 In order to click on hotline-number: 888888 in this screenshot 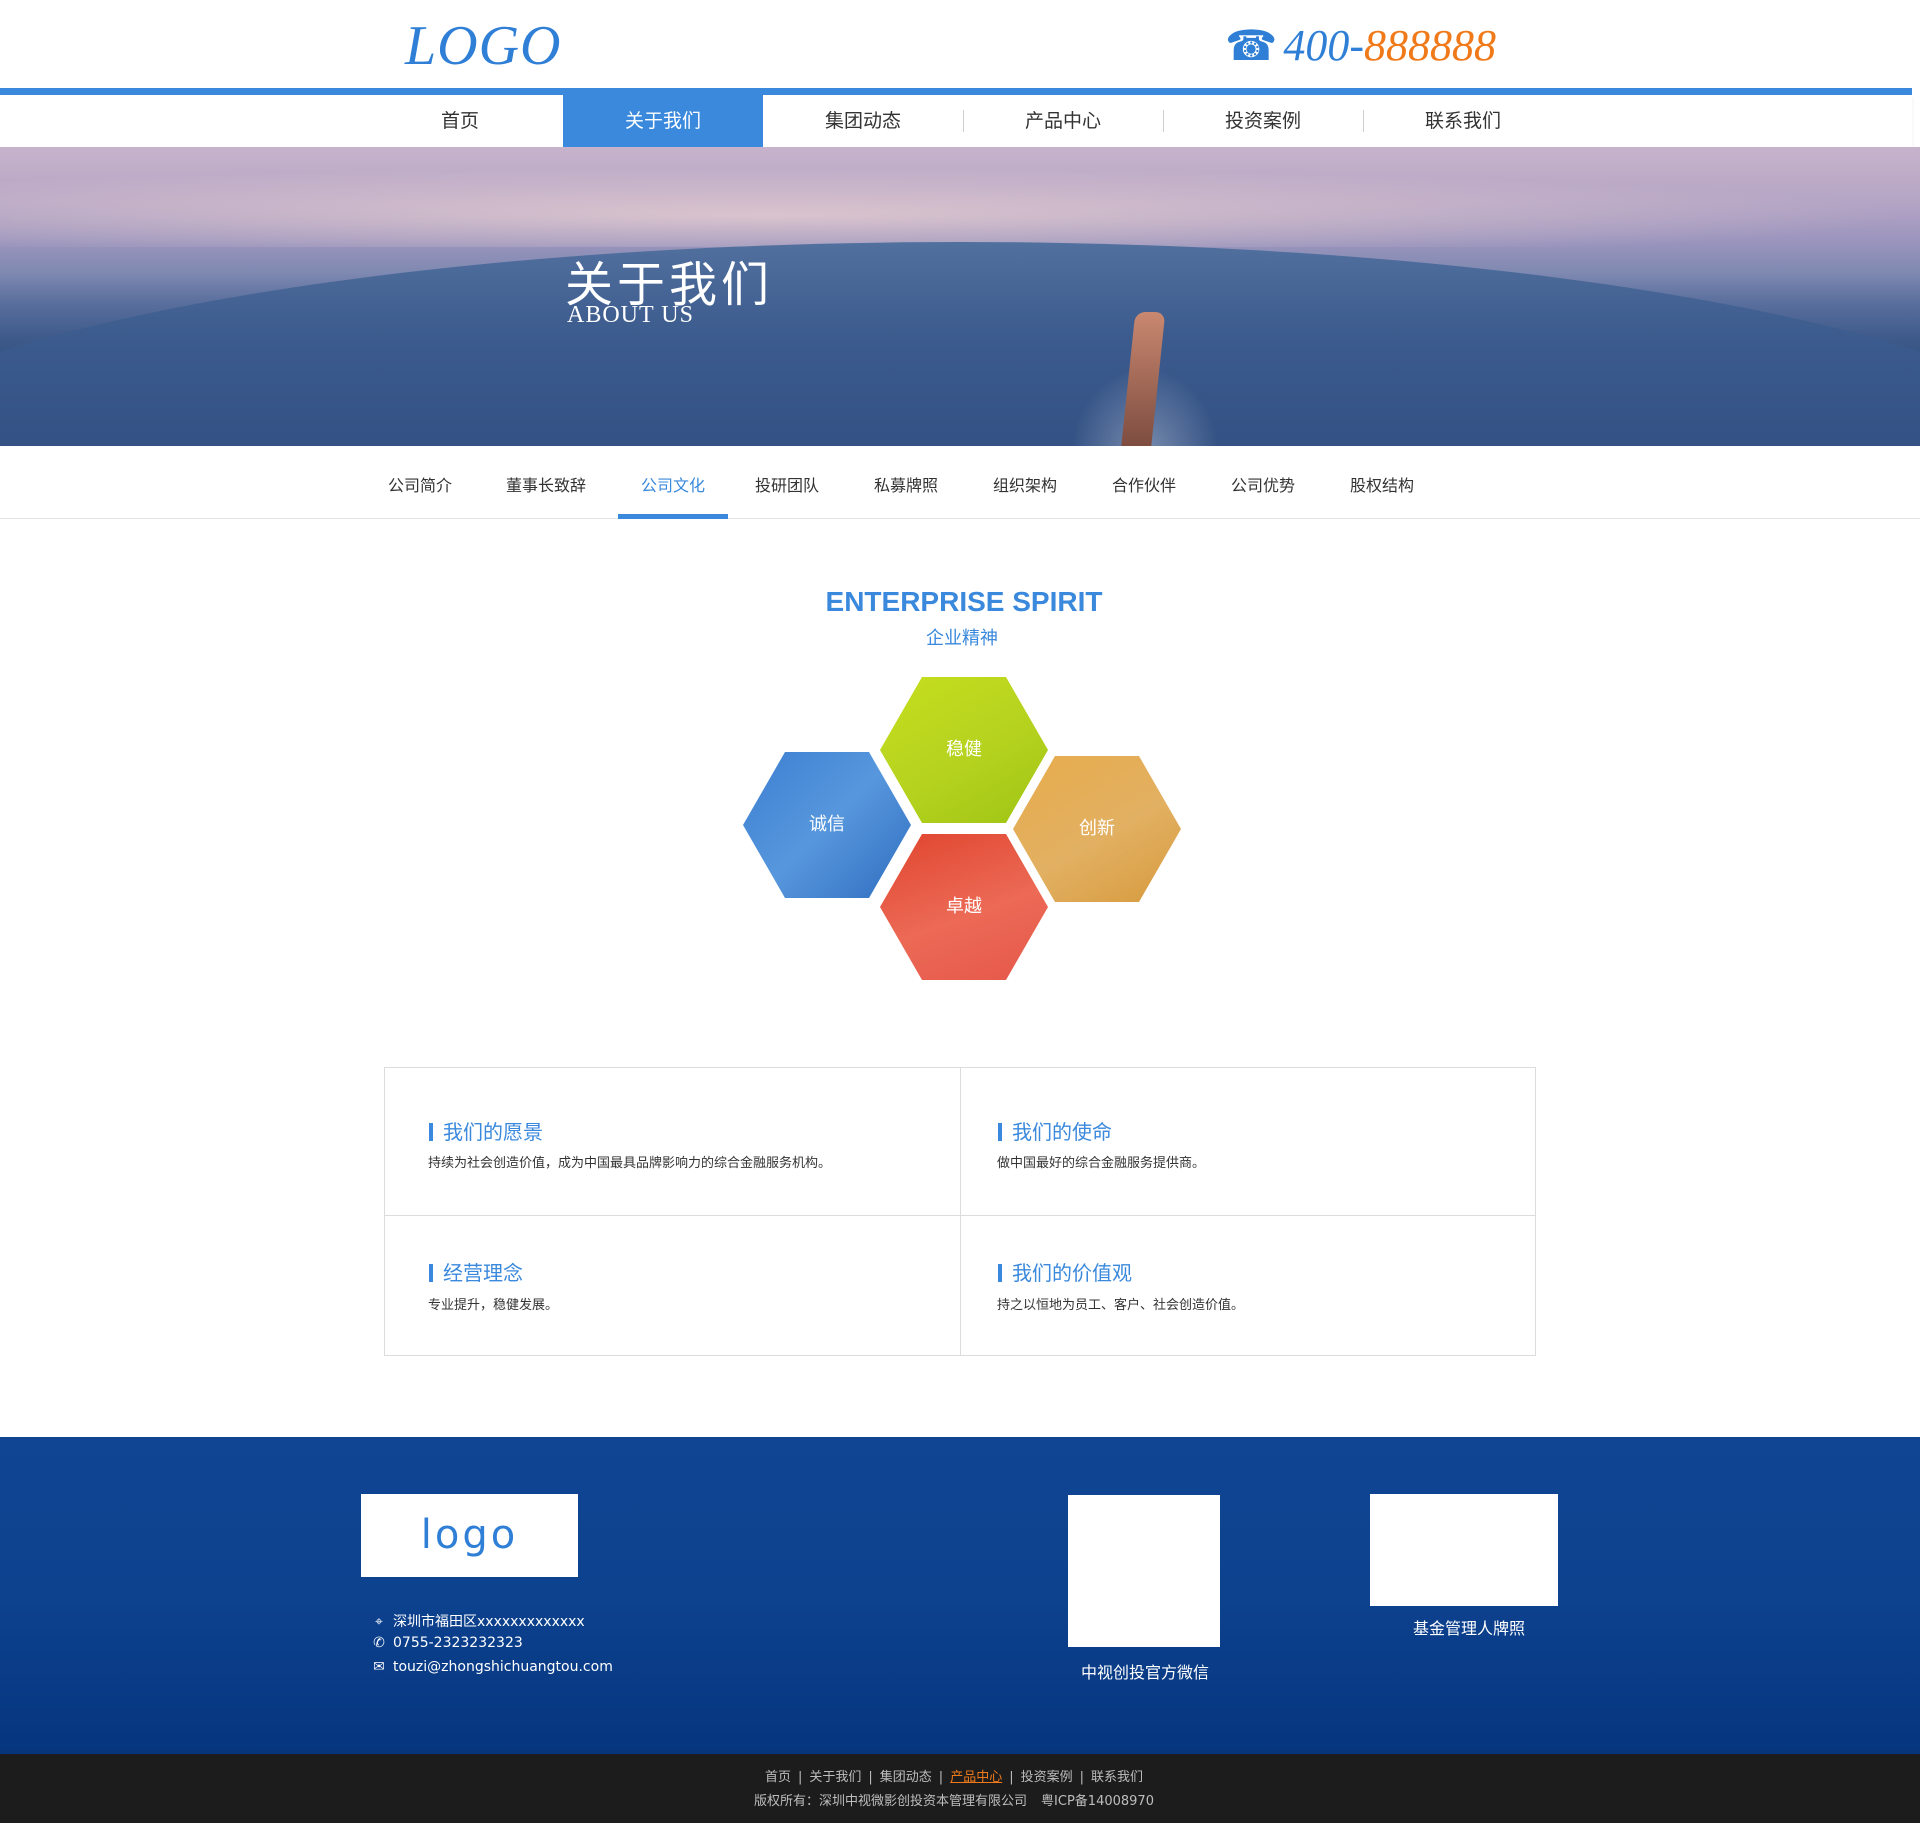, I will do `click(1429, 45)`.